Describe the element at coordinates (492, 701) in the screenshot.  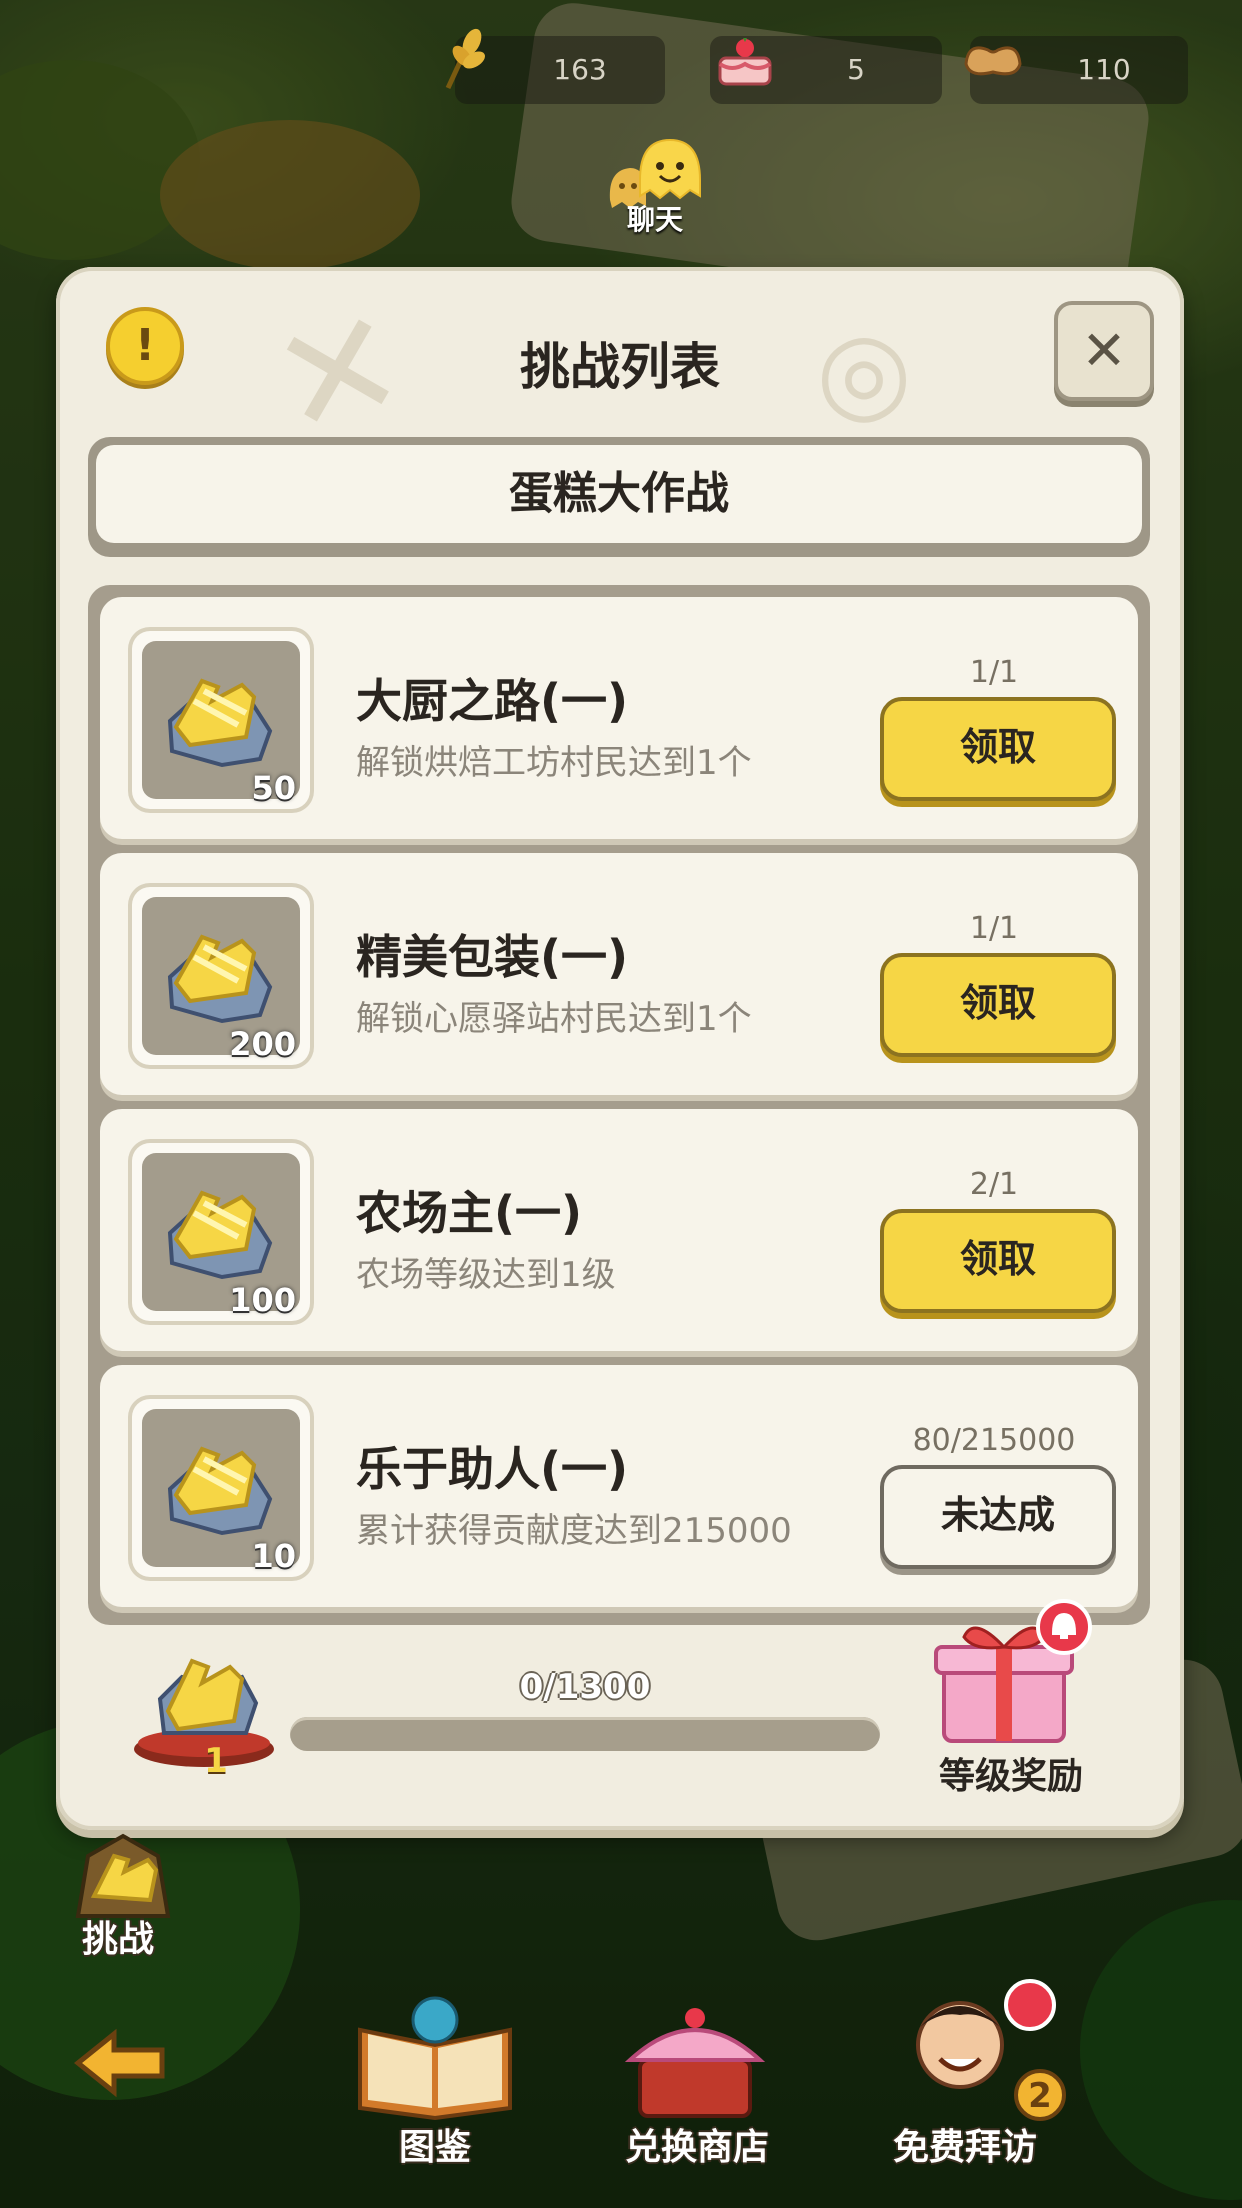
I see `challenge-name: 大厨之路(一)` at that location.